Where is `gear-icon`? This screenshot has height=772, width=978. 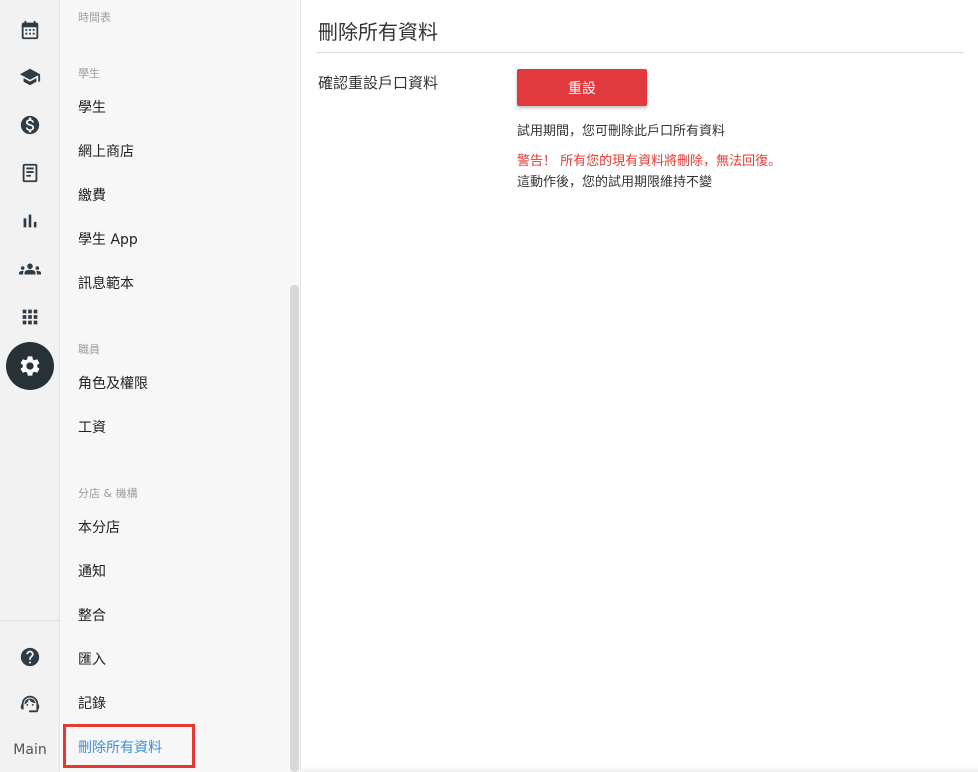 gear-icon is located at coordinates (30, 366).